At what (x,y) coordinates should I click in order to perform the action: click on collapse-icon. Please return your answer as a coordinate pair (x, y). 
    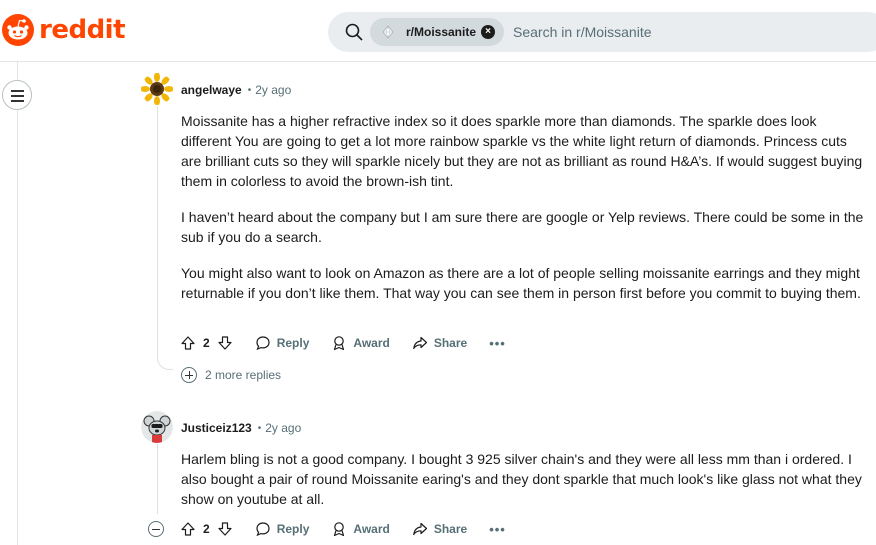
    Looking at the image, I should click on (156, 529).